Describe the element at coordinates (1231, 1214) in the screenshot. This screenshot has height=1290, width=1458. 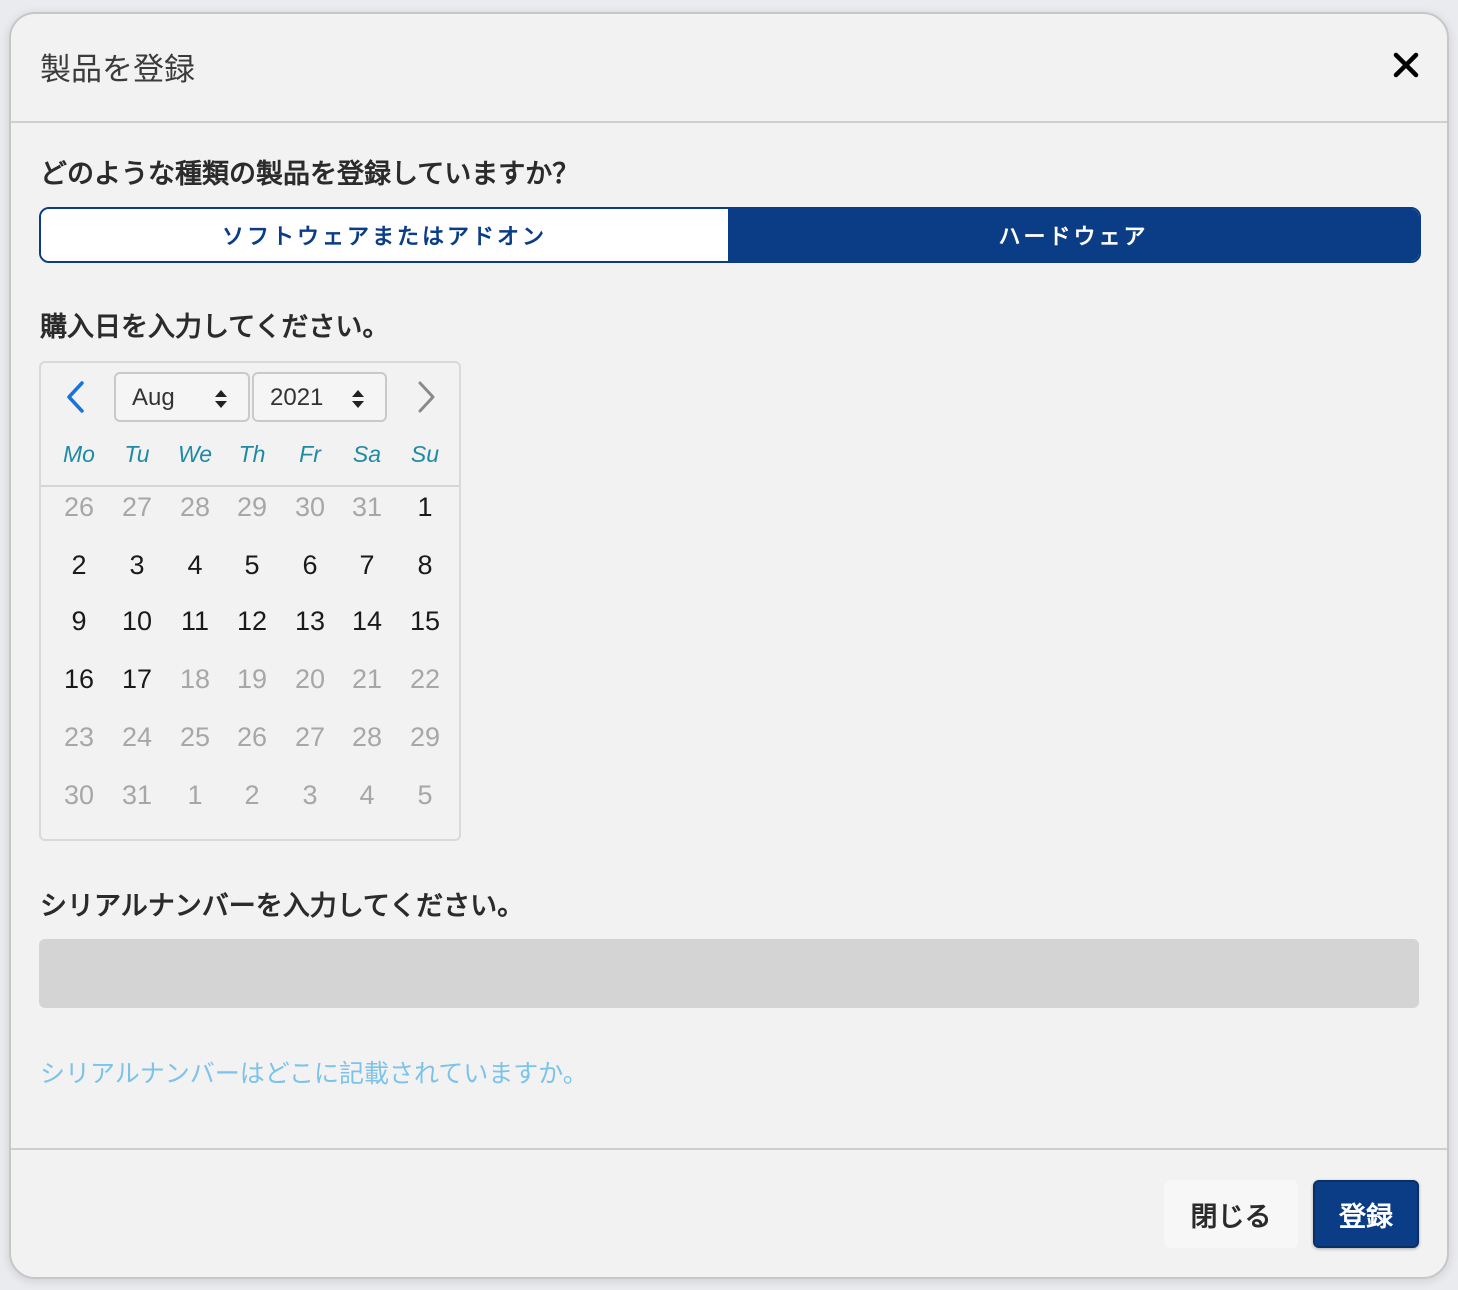
I see `close-button: 閉じる` at that location.